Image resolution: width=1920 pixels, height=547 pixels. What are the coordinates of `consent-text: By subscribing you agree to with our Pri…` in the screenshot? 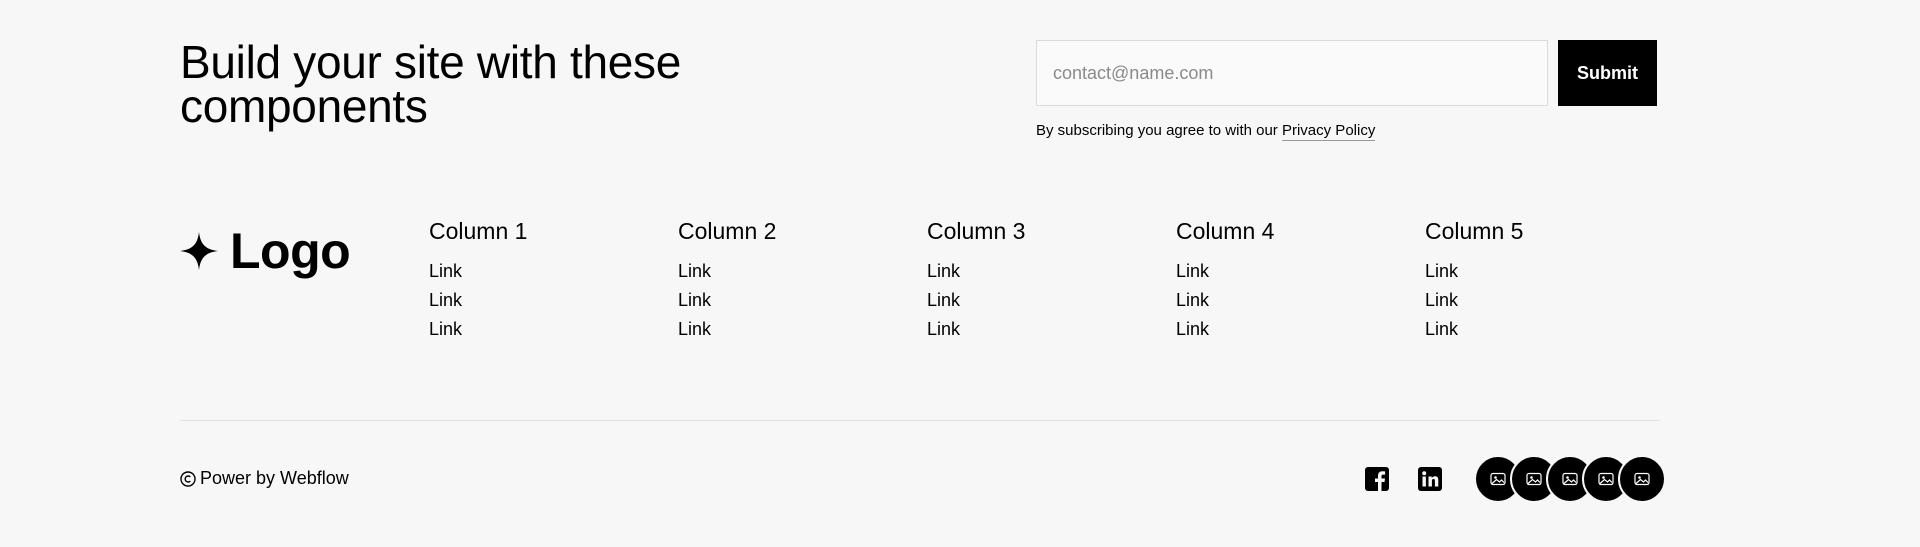 It's located at (1206, 131).